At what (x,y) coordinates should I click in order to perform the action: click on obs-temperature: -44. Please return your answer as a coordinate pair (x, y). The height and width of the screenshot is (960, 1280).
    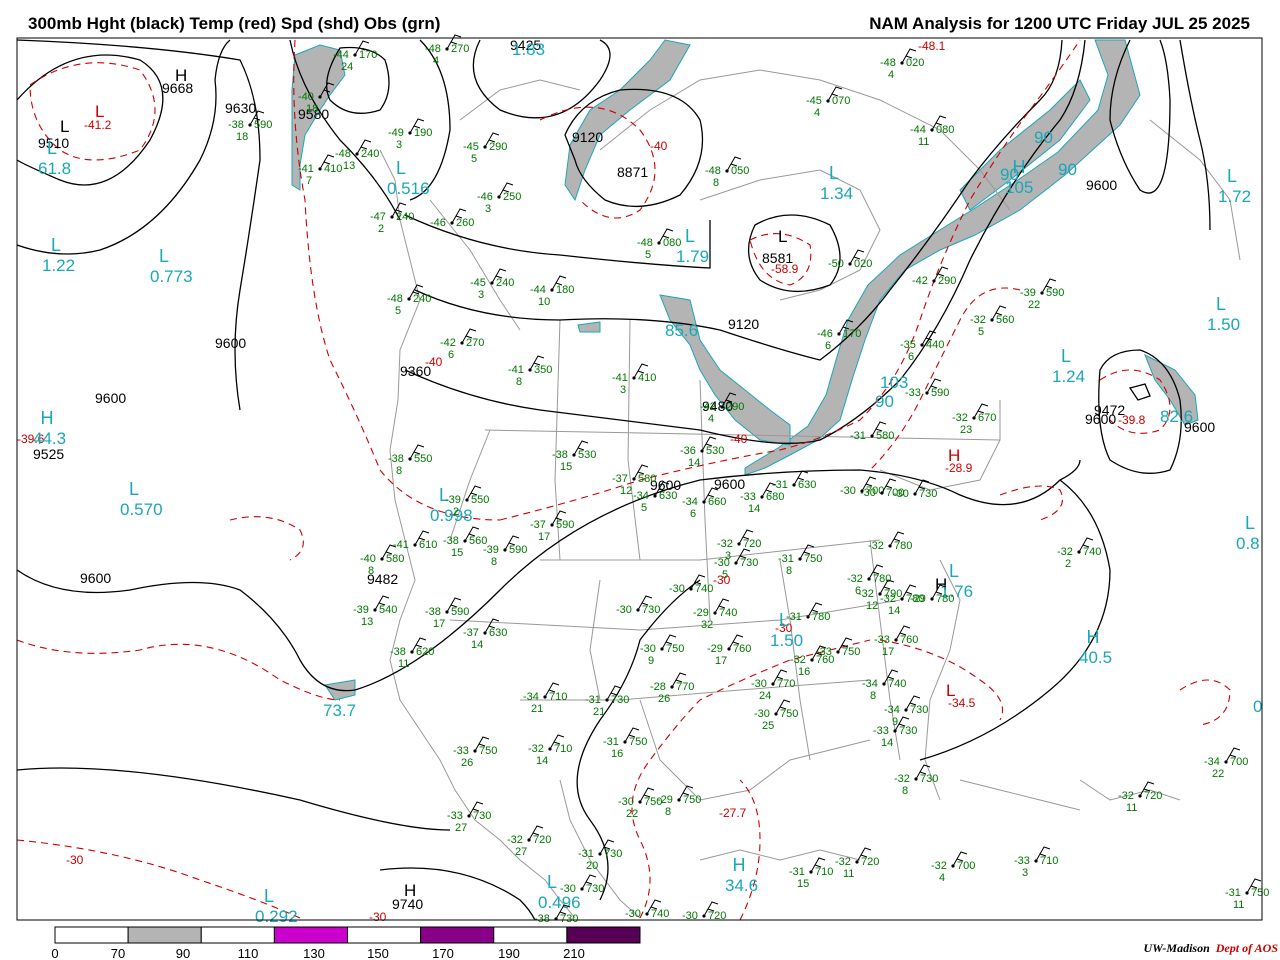
    Looking at the image, I should click on (341, 55).